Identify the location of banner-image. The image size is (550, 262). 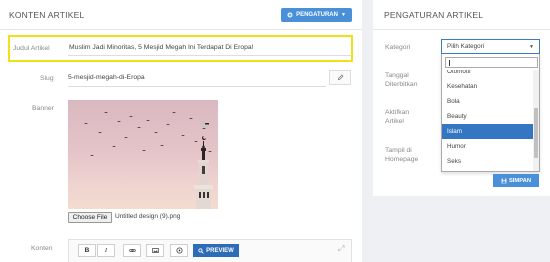
(143, 154).